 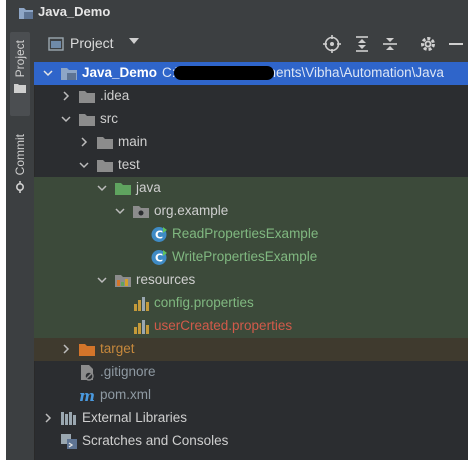 What do you see at coordinates (123, 281) in the screenshot?
I see `resources-folder-icon` at bounding box center [123, 281].